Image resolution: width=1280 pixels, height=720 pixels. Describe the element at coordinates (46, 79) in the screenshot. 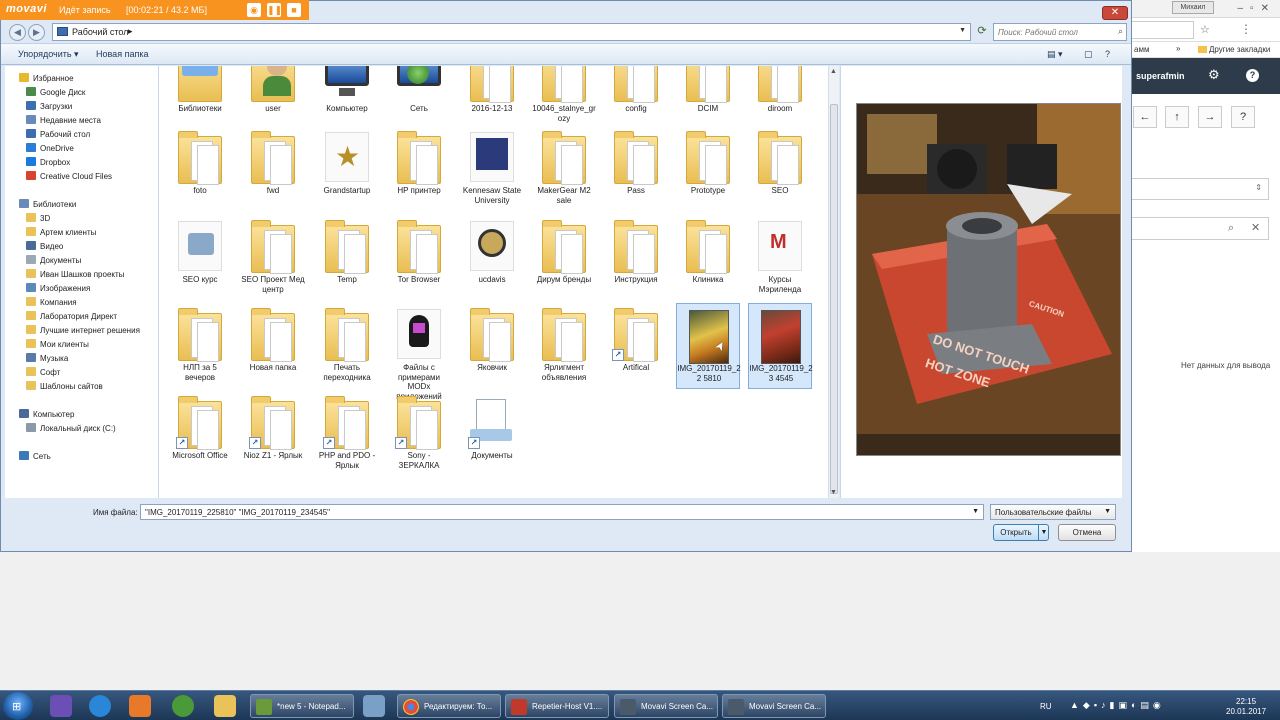

I see `nav-item: Избранное` at that location.